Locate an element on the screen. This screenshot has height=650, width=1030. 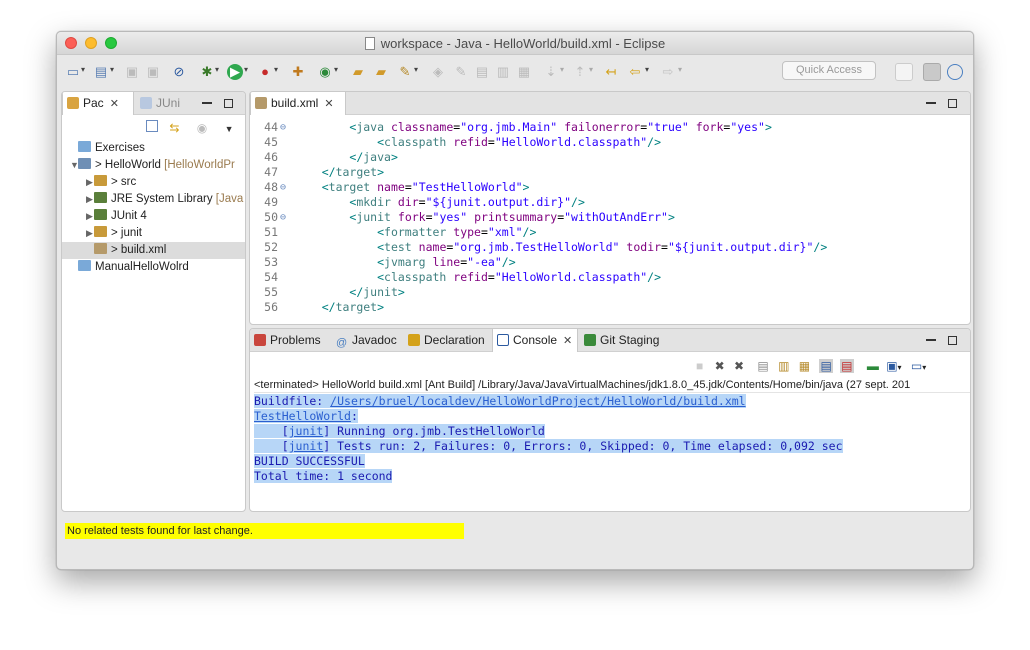
remove-launch-icon: ✖ is located at coordinates (720, 366).